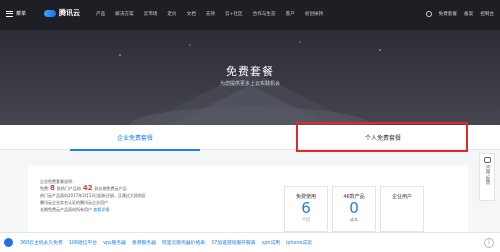 The width and height of the screenshot is (500, 252). What do you see at coordinates (487, 160) in the screenshot?
I see `chat-icon` at bounding box center [487, 160].